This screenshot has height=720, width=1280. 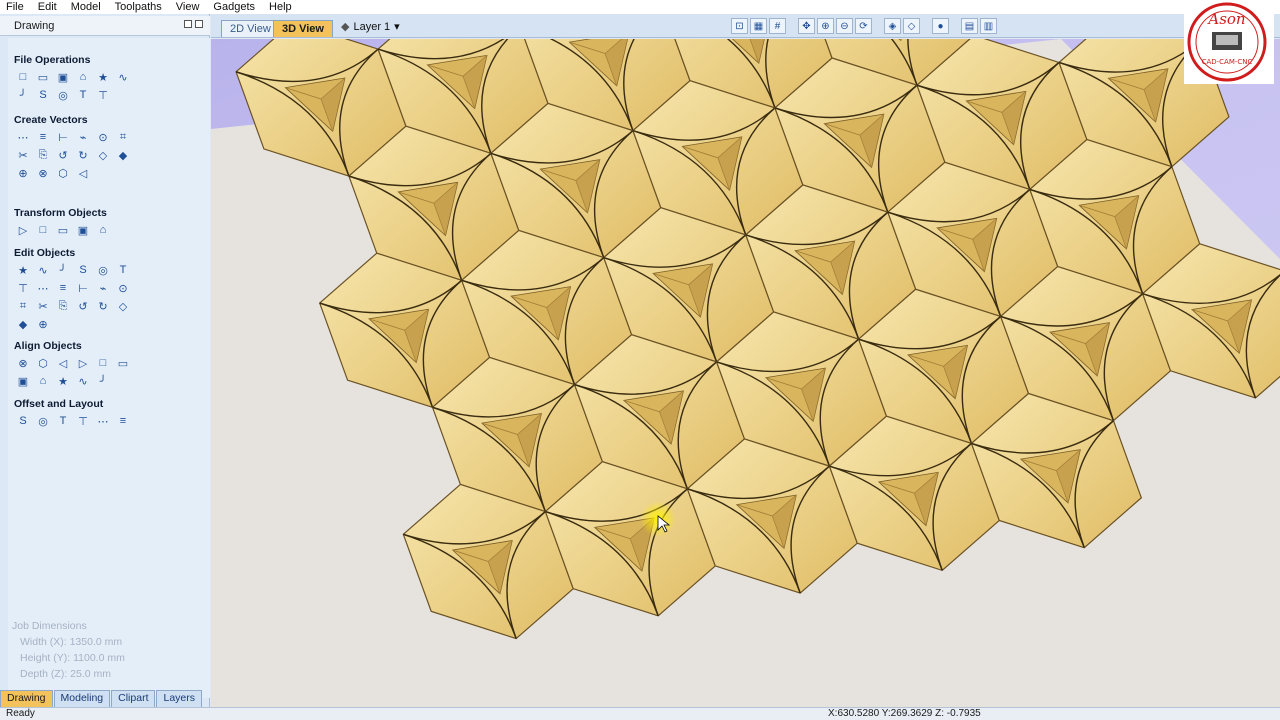 I want to click on grid-layout-icon: ⋯, so click(x=103, y=421).